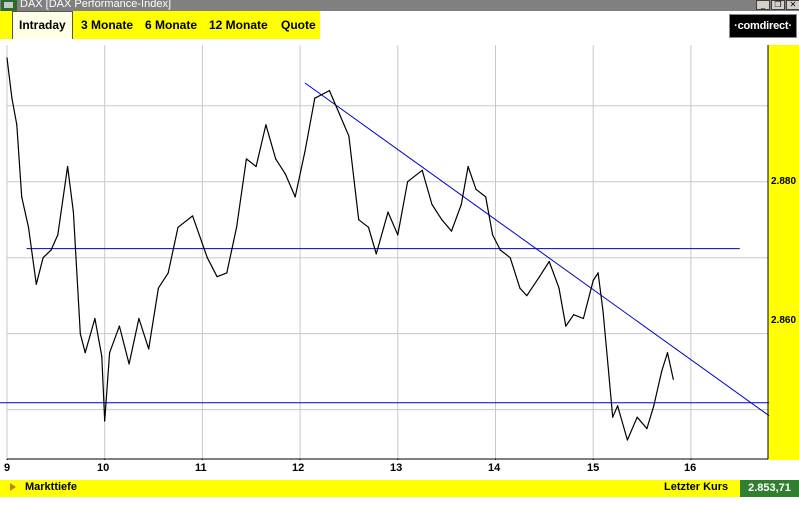 The width and height of the screenshot is (799, 505). What do you see at coordinates (769, 488) in the screenshot?
I see `last-price-value: 2.853,71` at bounding box center [769, 488].